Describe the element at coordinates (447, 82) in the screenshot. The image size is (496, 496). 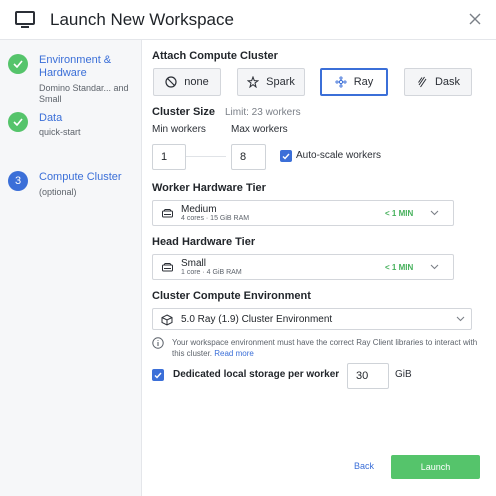
I see `cluster-option-label: Dask` at that location.